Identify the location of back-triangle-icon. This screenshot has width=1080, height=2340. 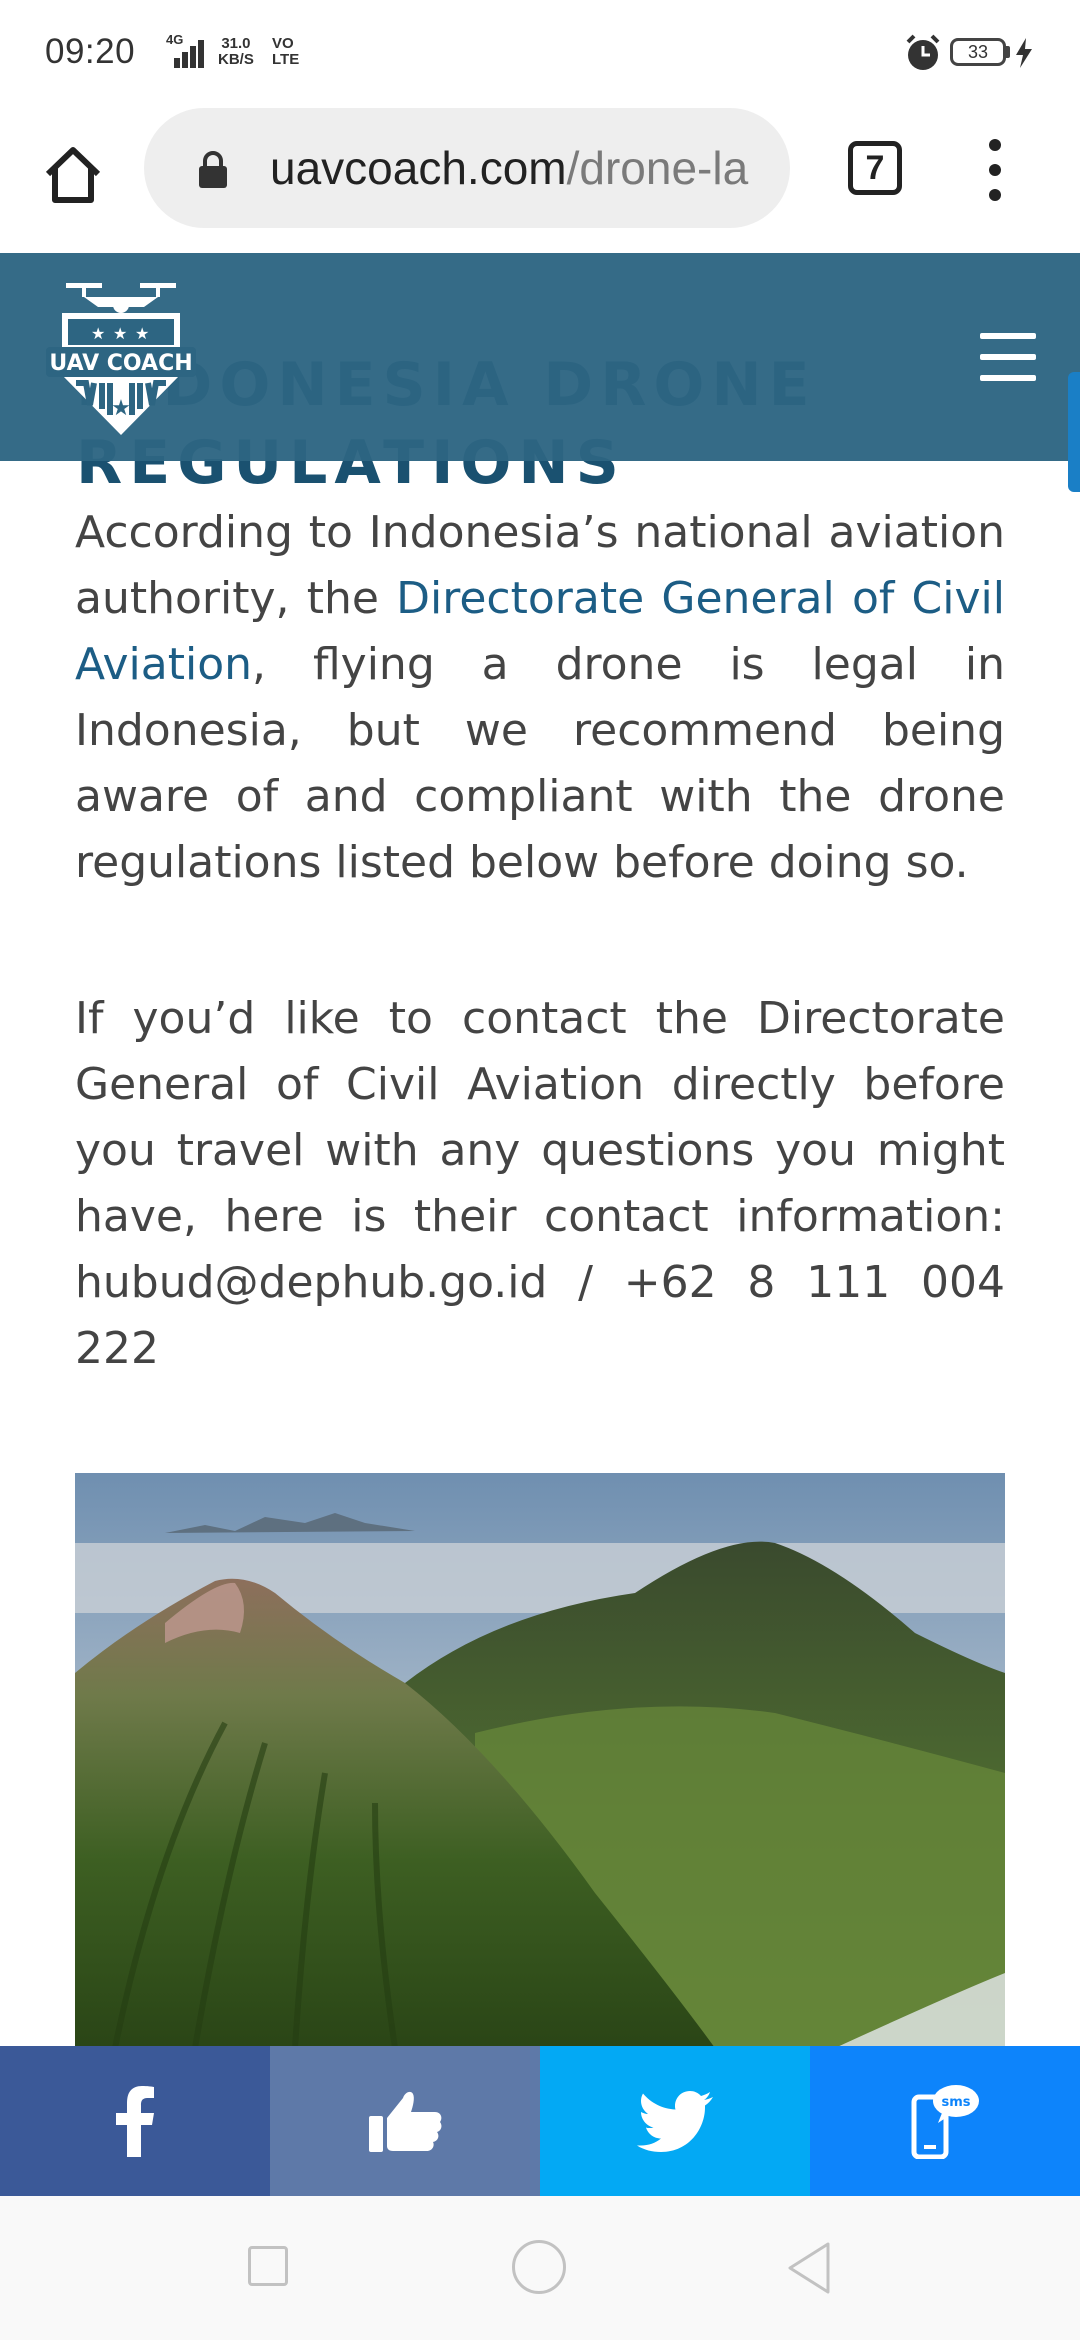
(809, 2268).